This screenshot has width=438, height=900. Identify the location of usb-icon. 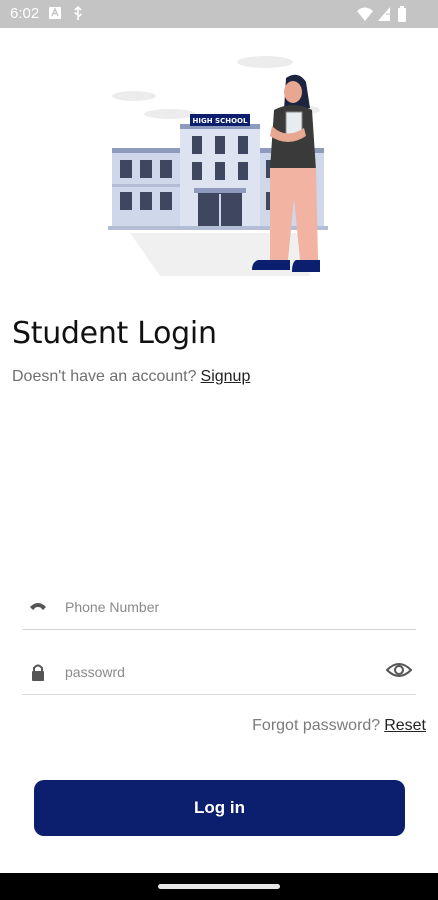
(78, 13).